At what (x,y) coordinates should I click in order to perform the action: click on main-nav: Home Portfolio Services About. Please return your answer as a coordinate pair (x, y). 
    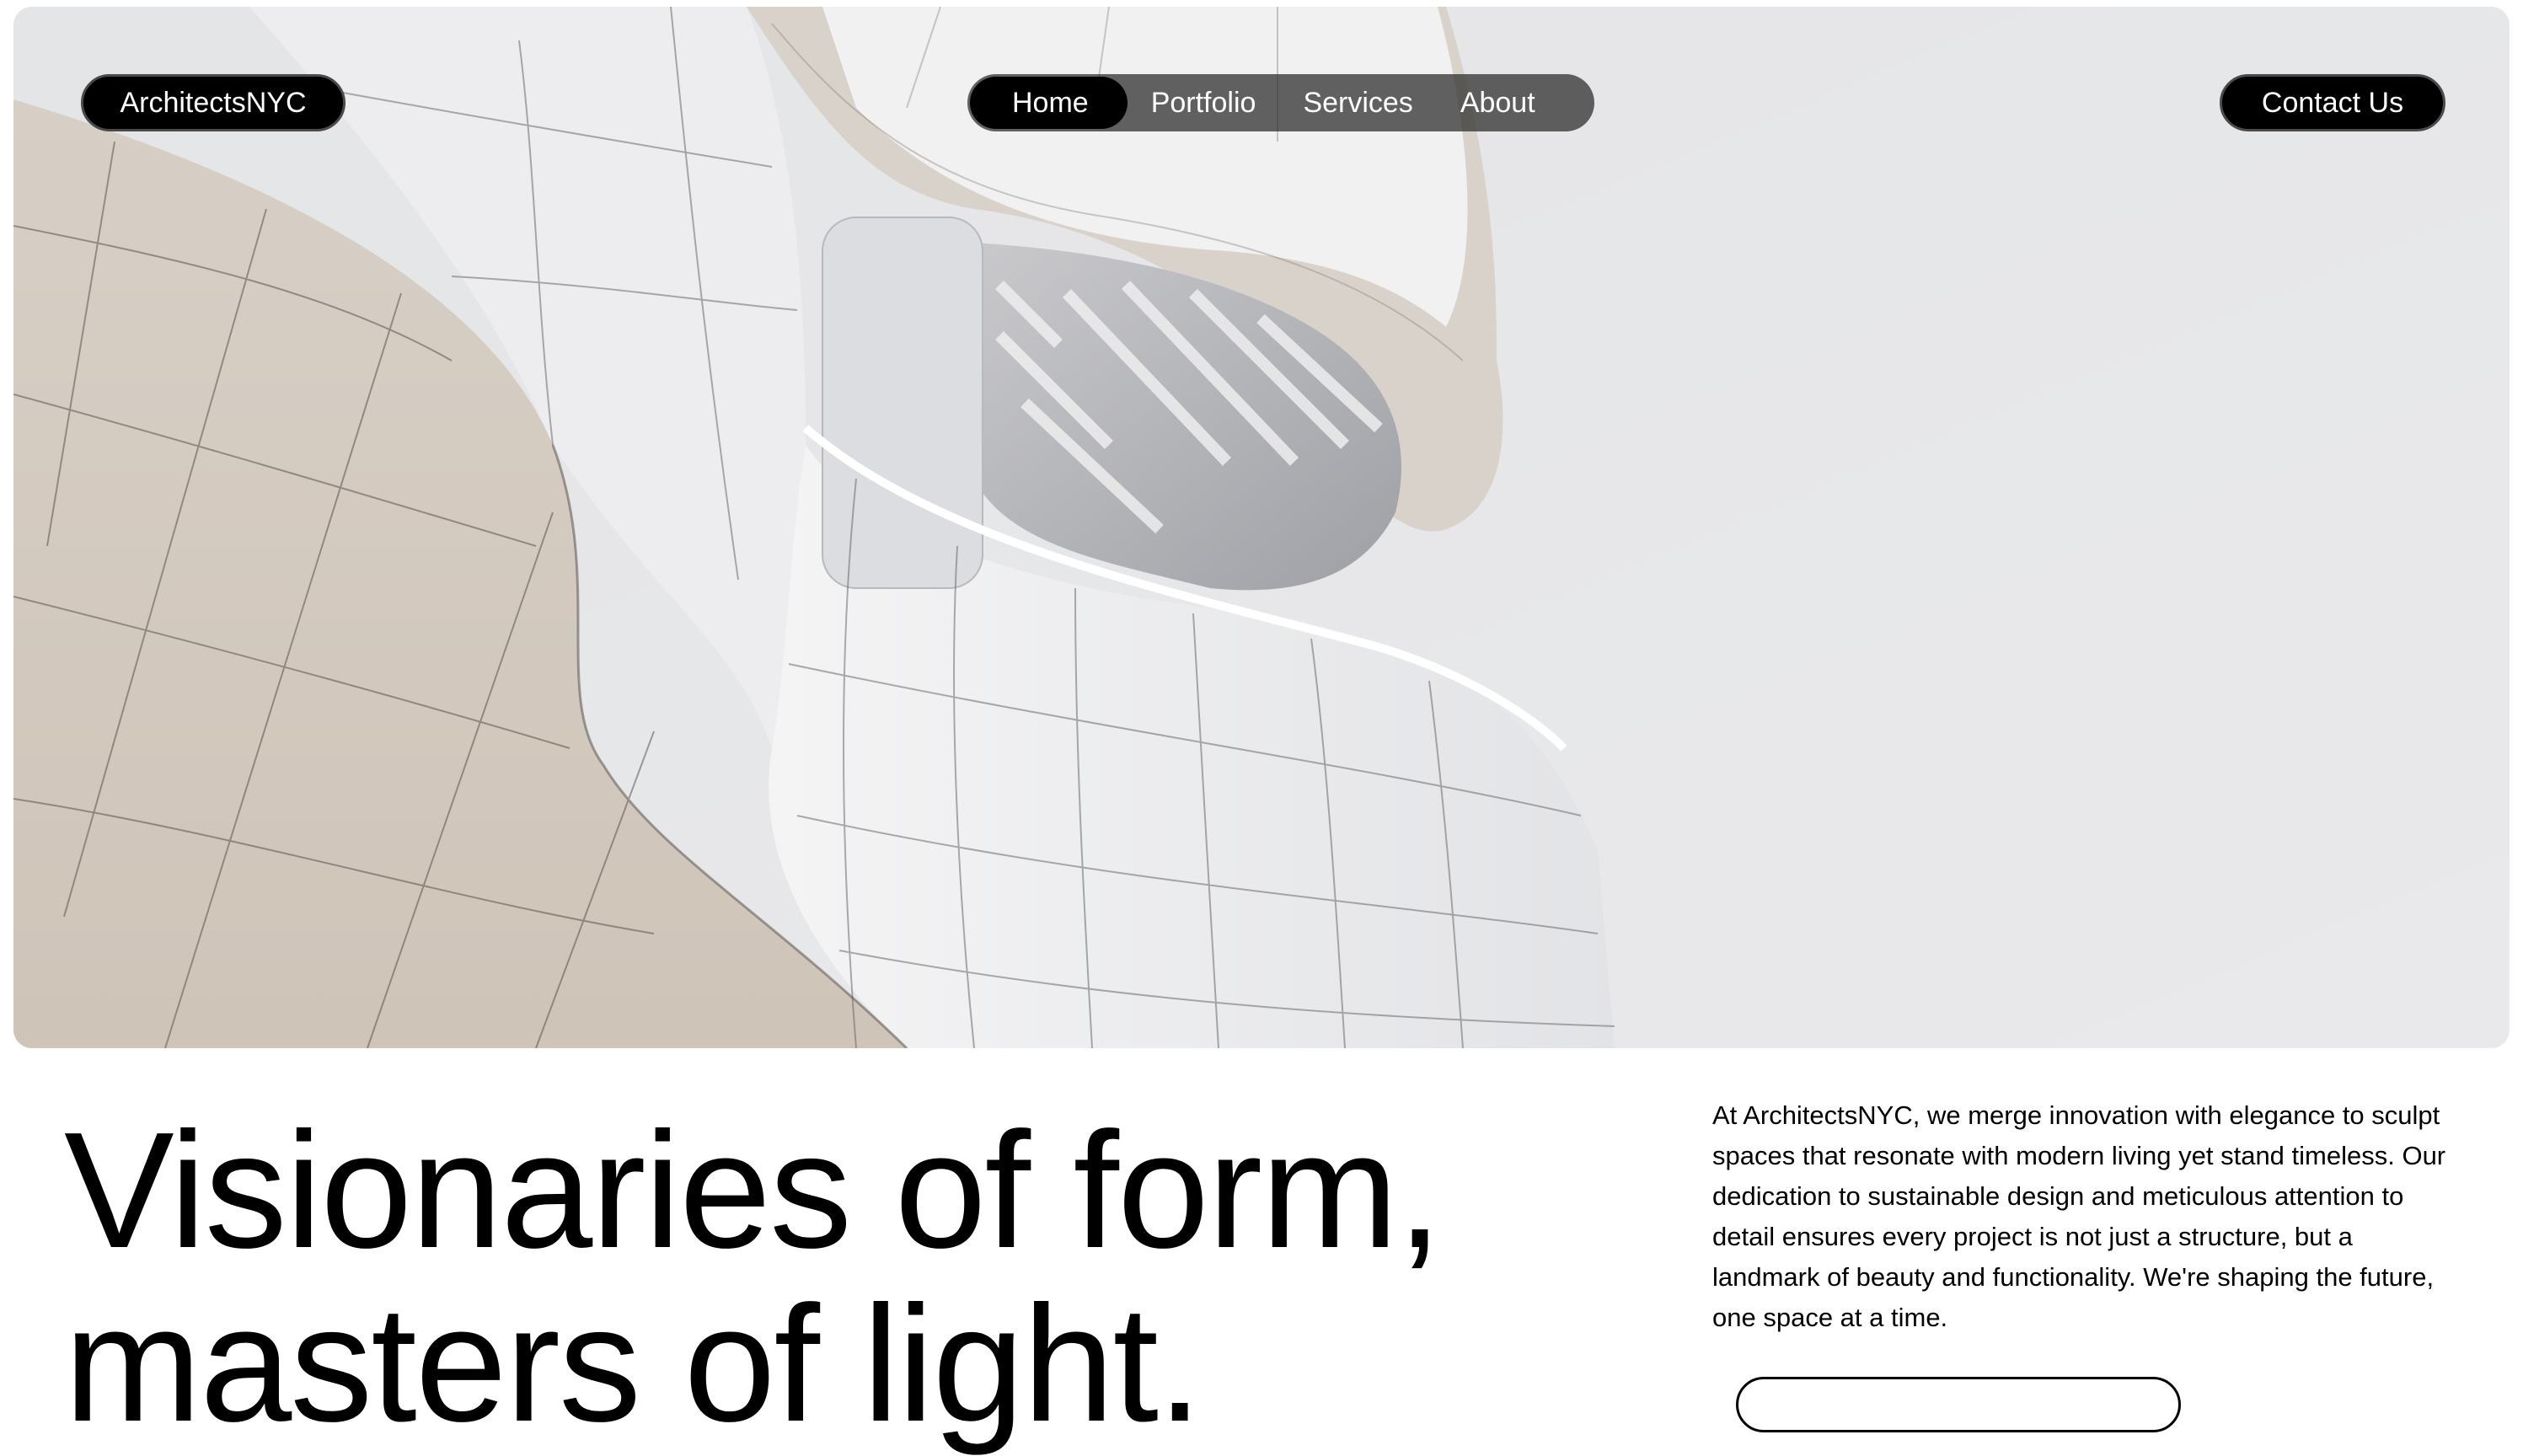
    Looking at the image, I should click on (1280, 102).